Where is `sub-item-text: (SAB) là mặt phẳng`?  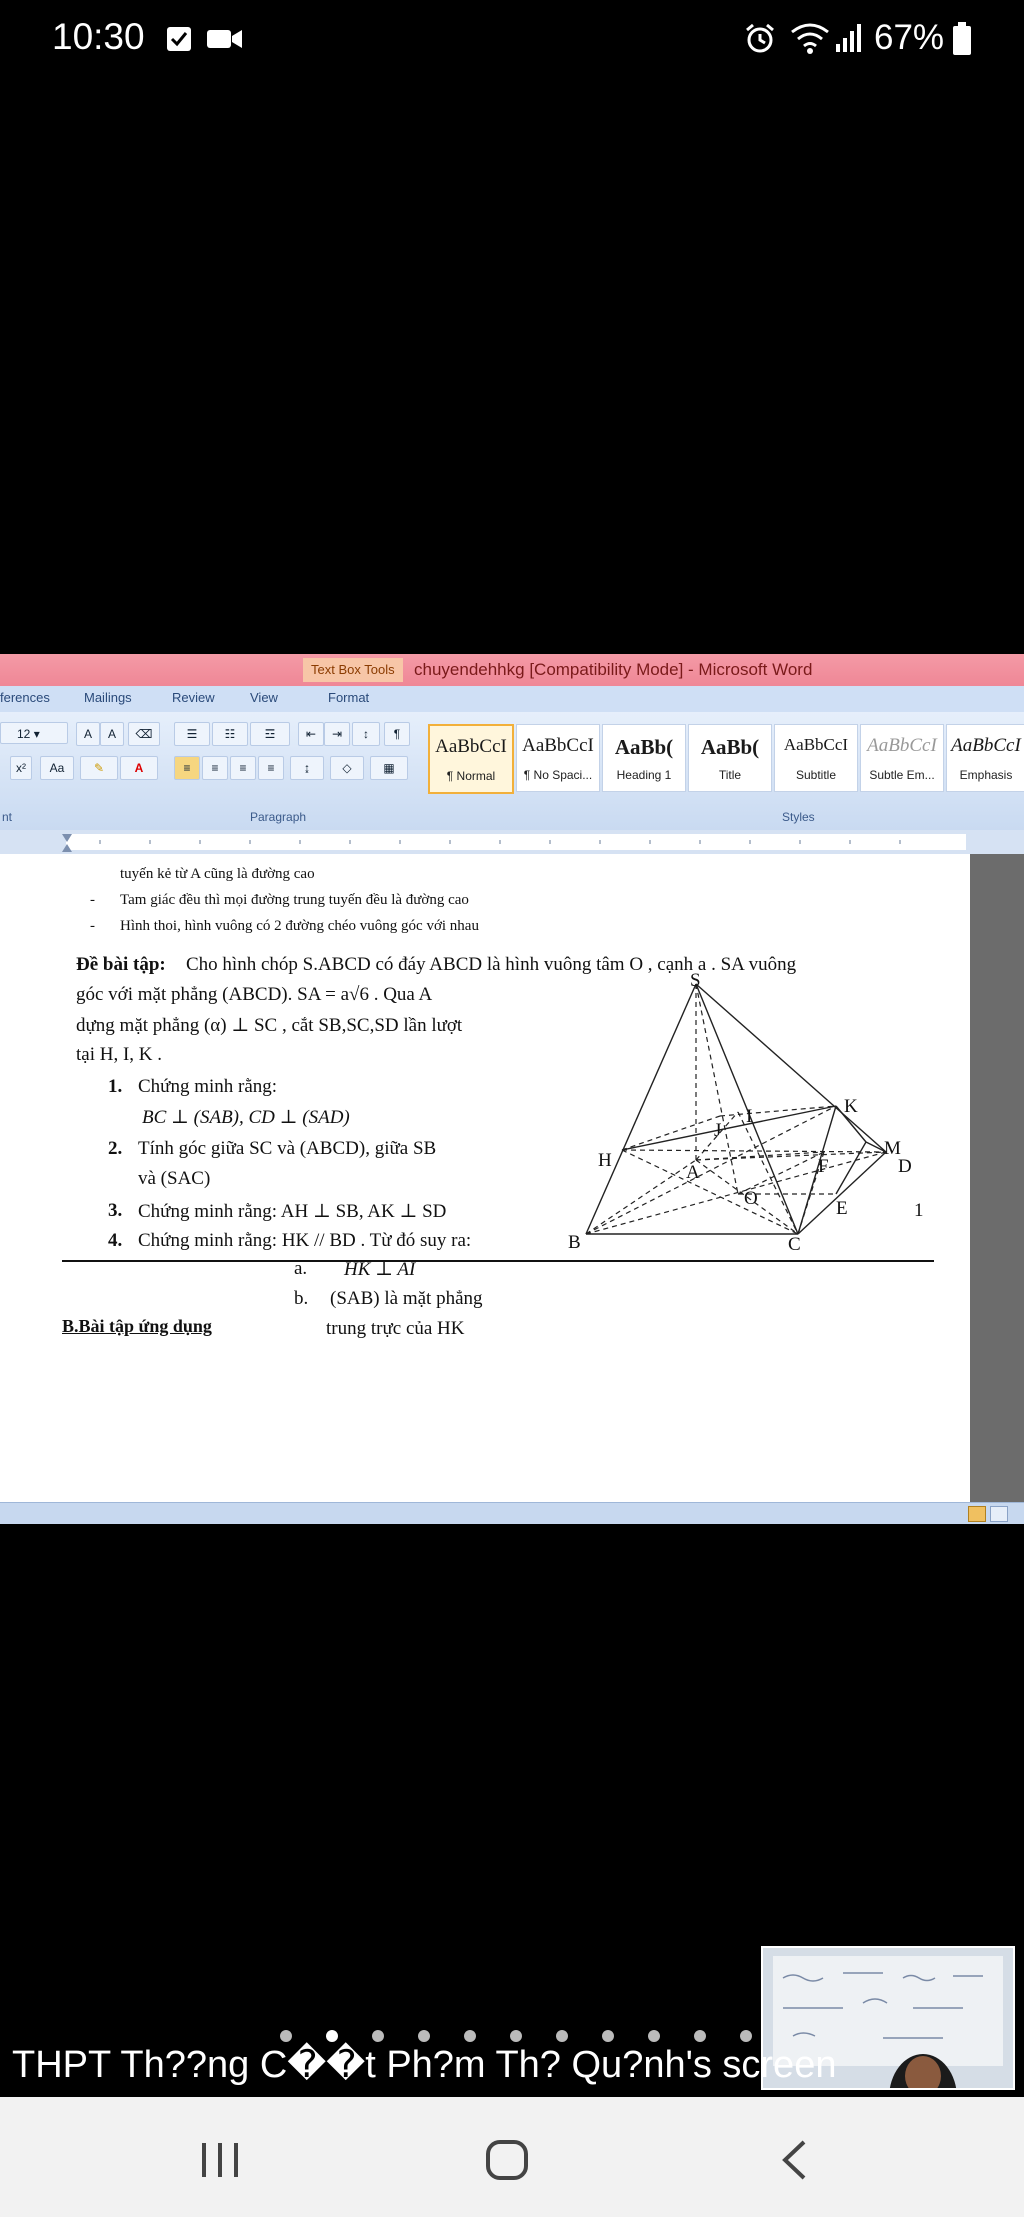
sub-item-text: (SAB) là mặt phẳng is located at coordinates (406, 1298).